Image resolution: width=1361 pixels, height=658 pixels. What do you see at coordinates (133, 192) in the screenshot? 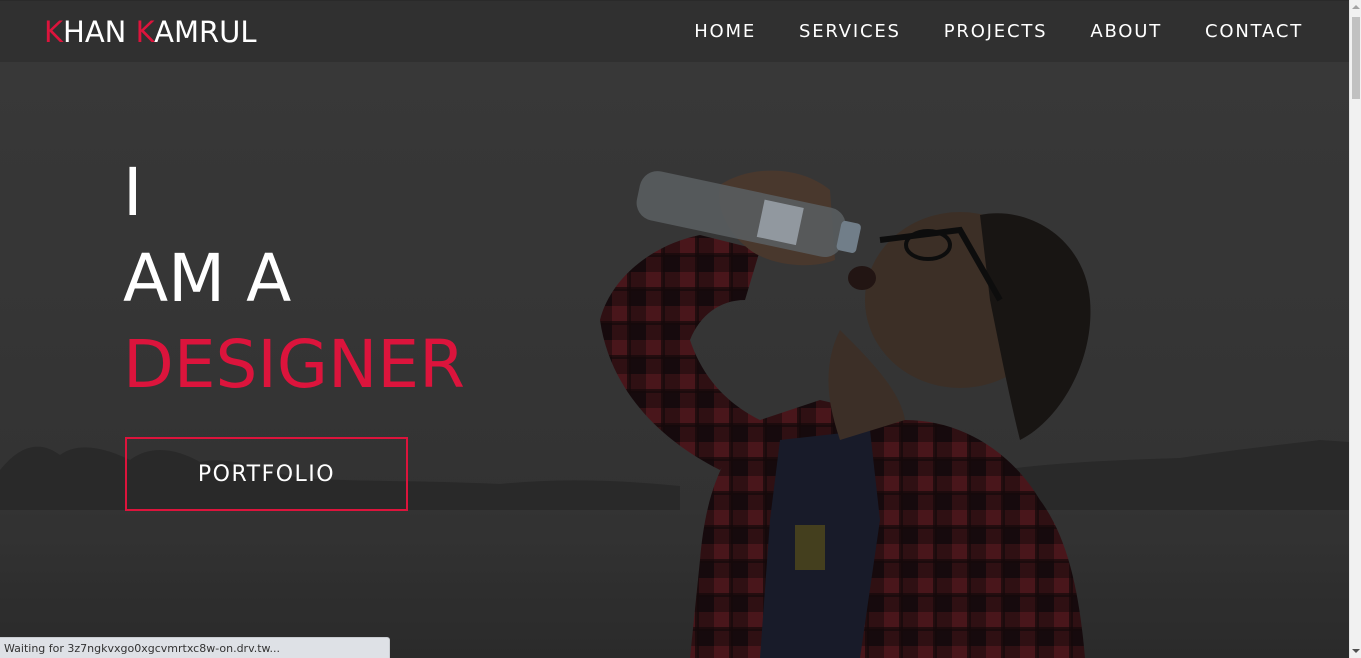
I see `hero-line-1: I` at bounding box center [133, 192].